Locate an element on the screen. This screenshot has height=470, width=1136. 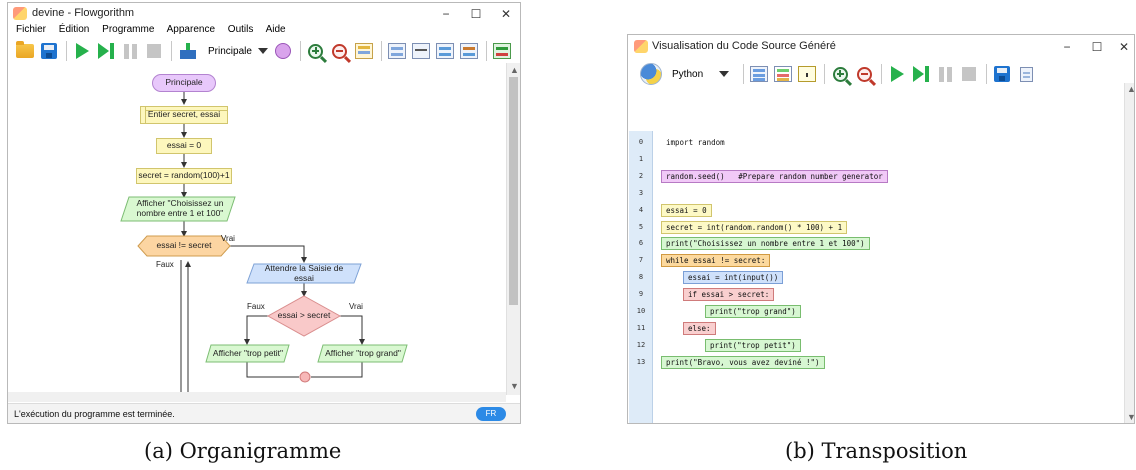
copy-button is located at coordinates (1026, 74).